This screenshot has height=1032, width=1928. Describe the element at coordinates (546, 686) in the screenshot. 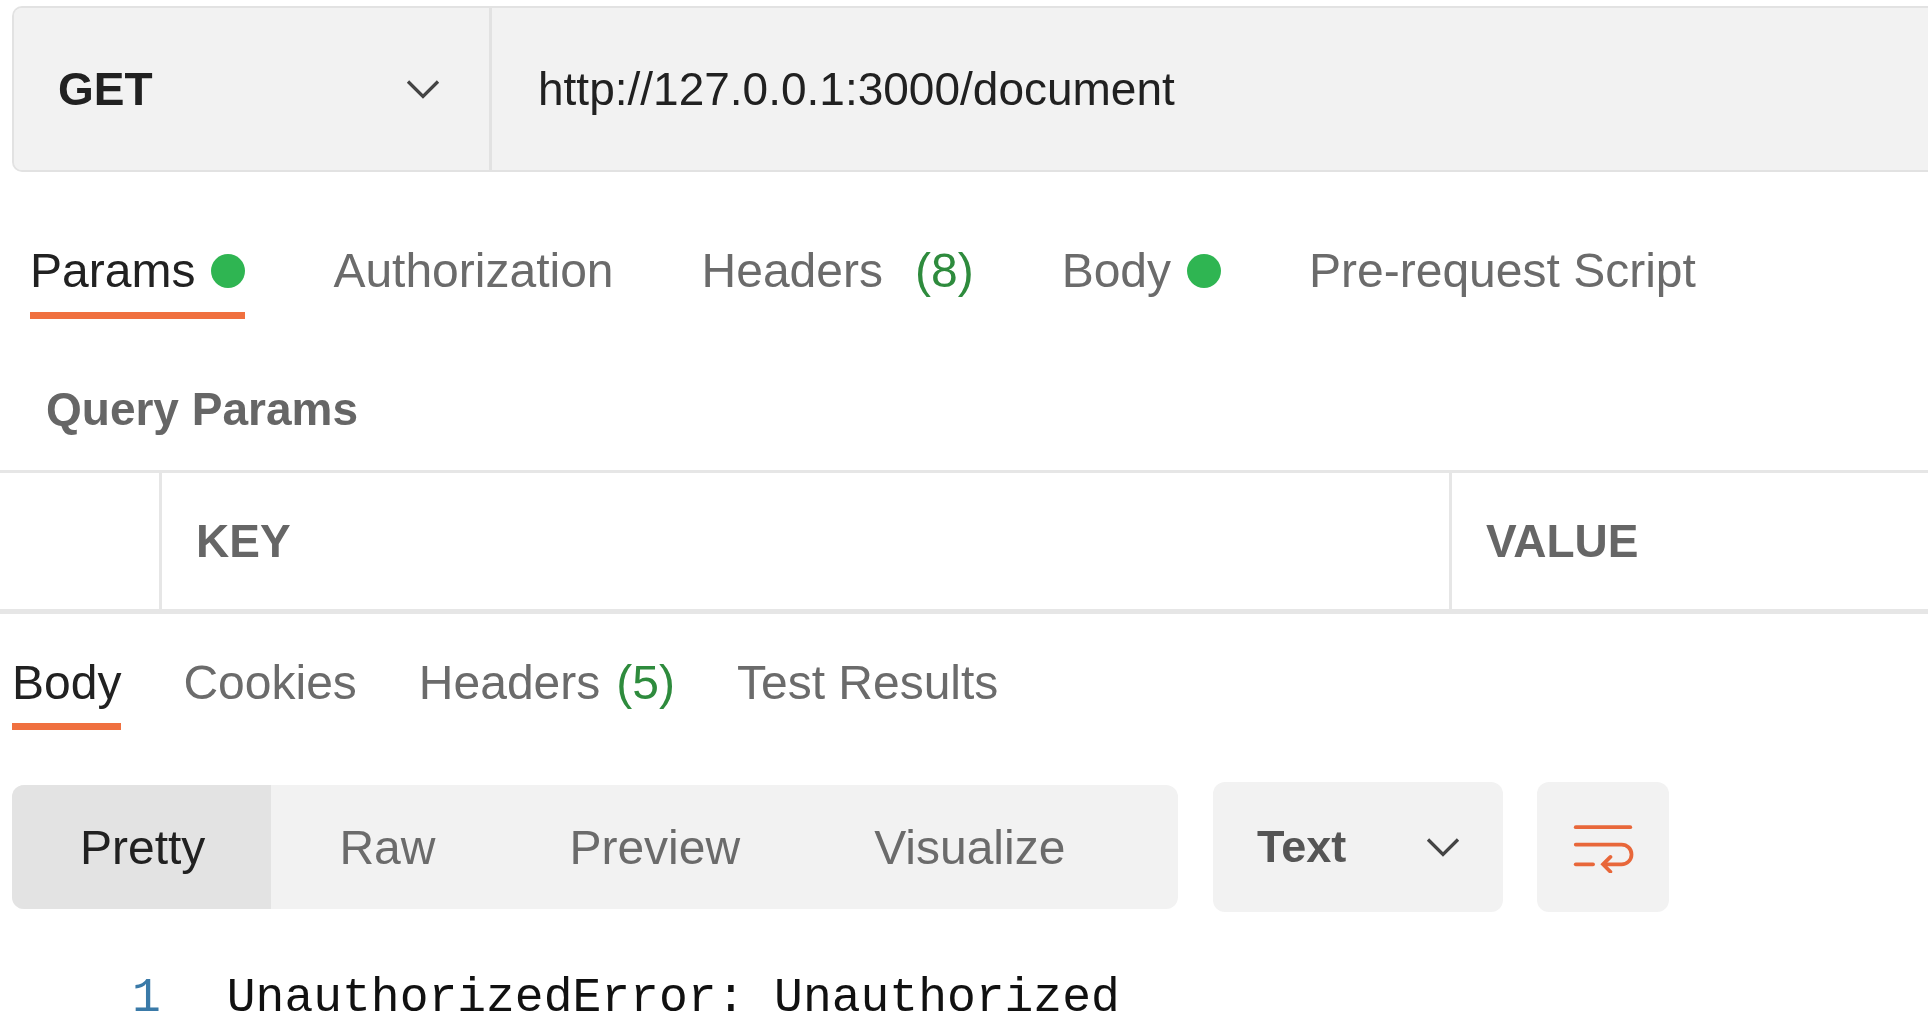

I see `response-tab: Headers (5)` at that location.